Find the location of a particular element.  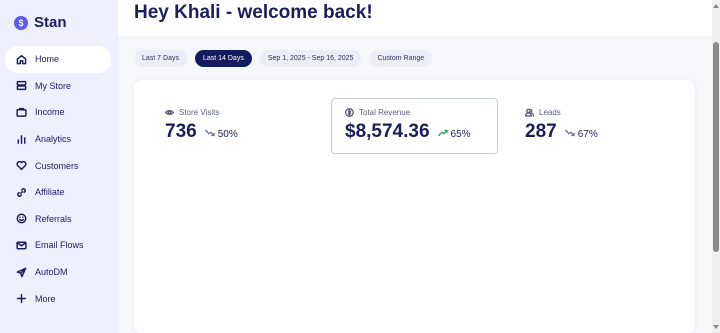

link-icon is located at coordinates (21, 192).